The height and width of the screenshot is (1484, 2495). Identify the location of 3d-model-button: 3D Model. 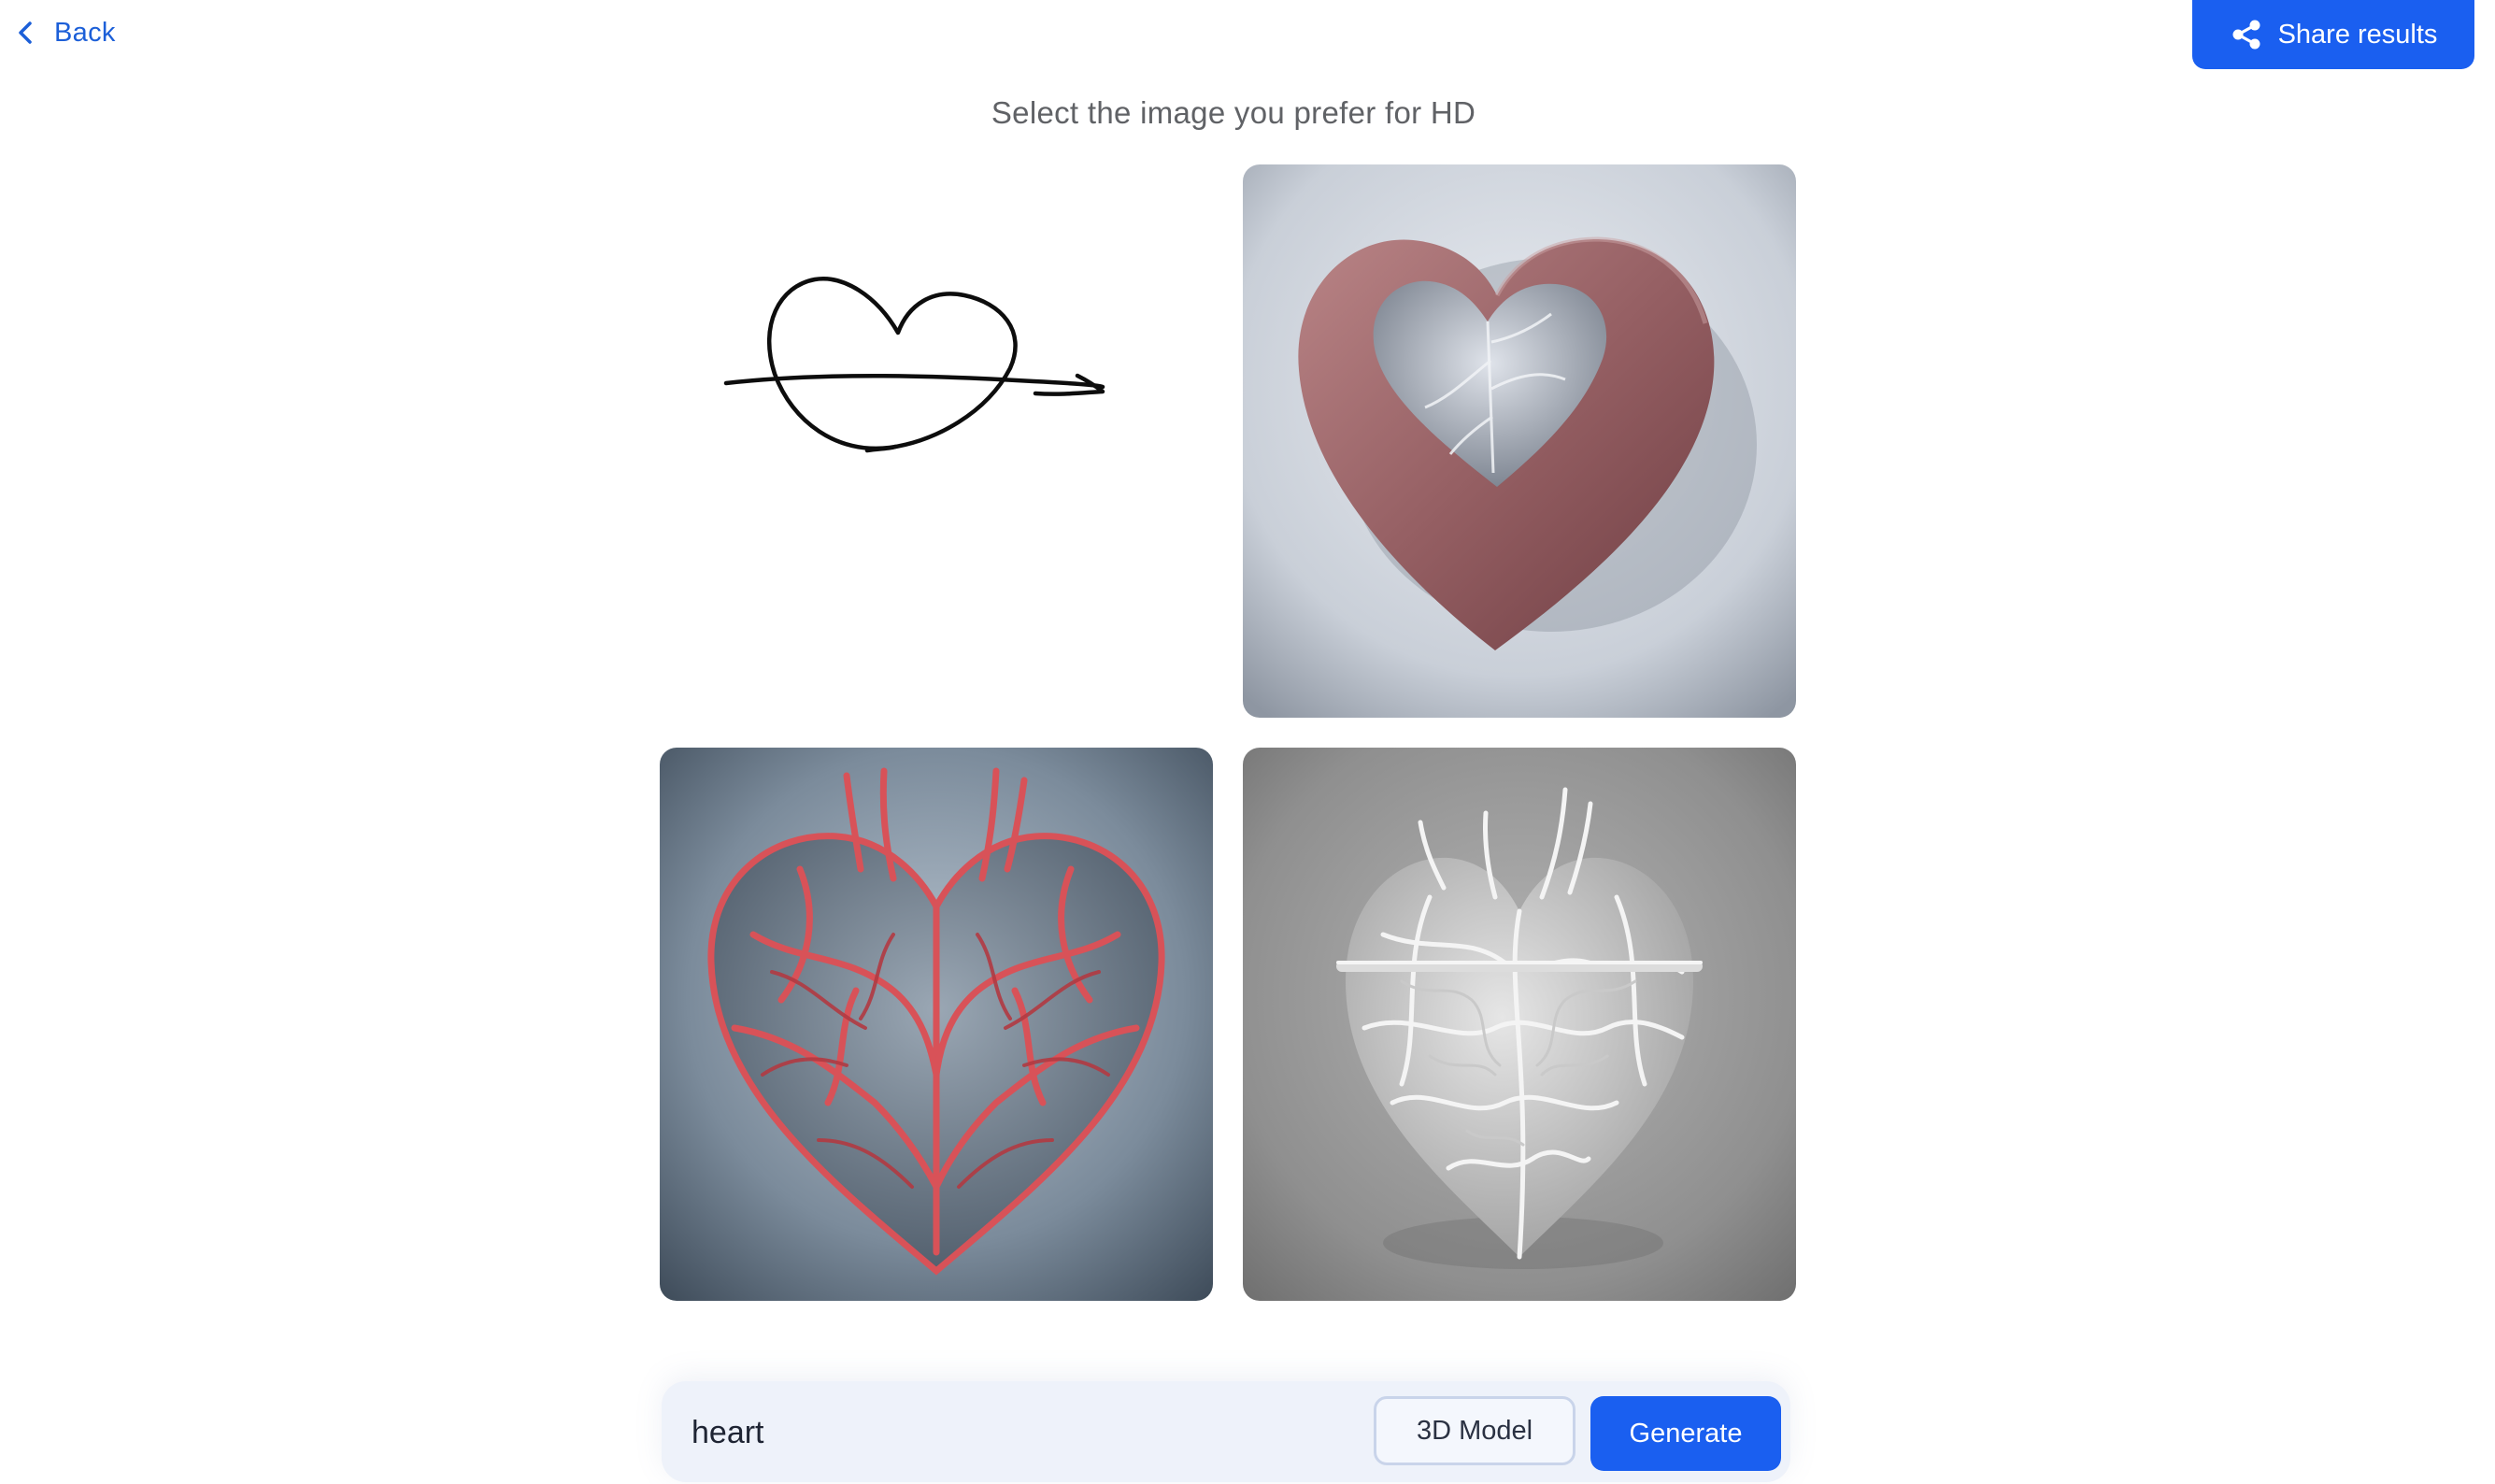
(1474, 1430).